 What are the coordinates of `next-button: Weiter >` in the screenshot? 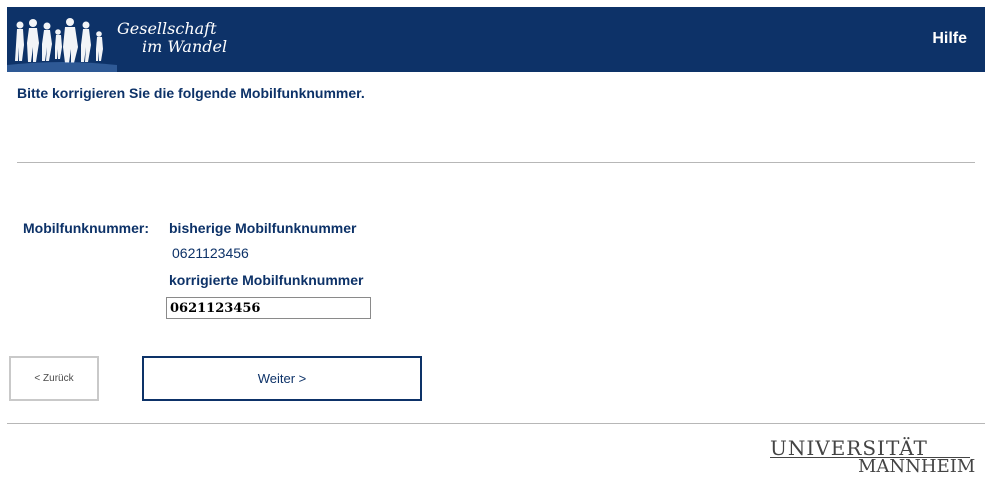 It's located at (282, 378).